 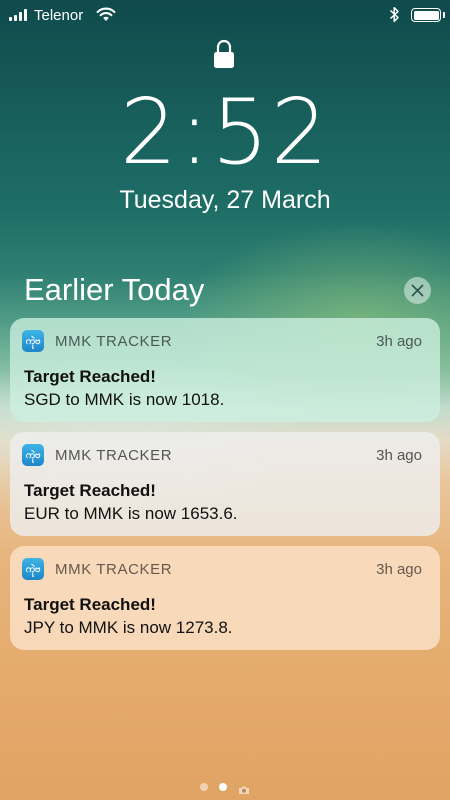 I want to click on page-dot-active, so click(x=223, y=787).